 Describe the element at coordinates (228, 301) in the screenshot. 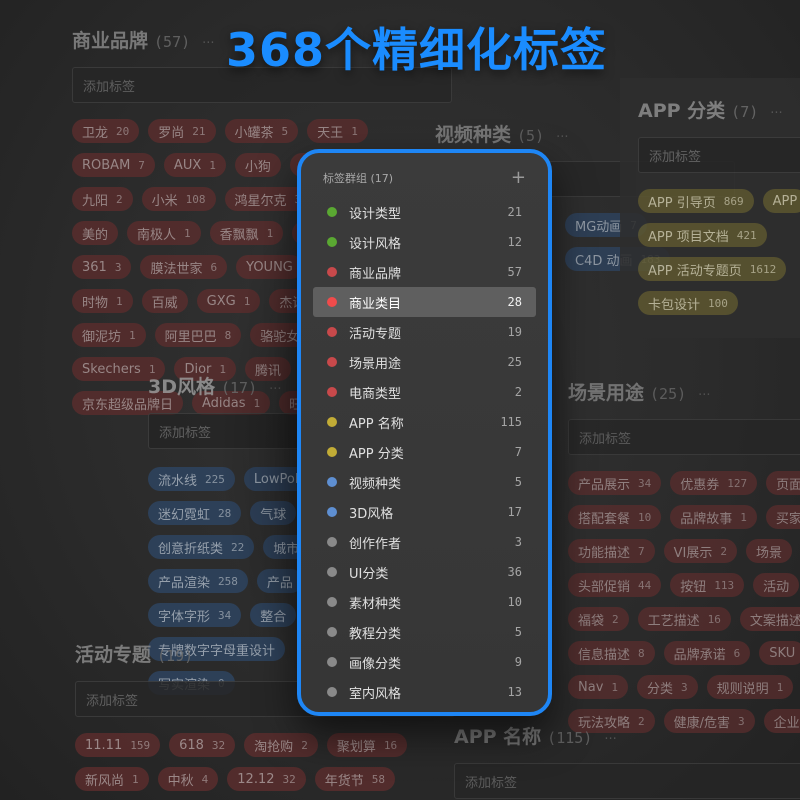

I see `tag-chip: GXG 1` at that location.